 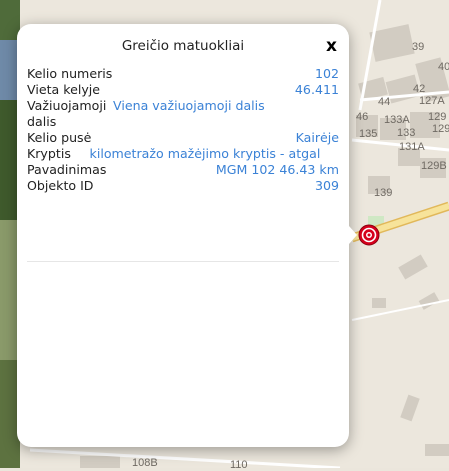 What do you see at coordinates (326, 73) in the screenshot?
I see `property-value: 102` at bounding box center [326, 73].